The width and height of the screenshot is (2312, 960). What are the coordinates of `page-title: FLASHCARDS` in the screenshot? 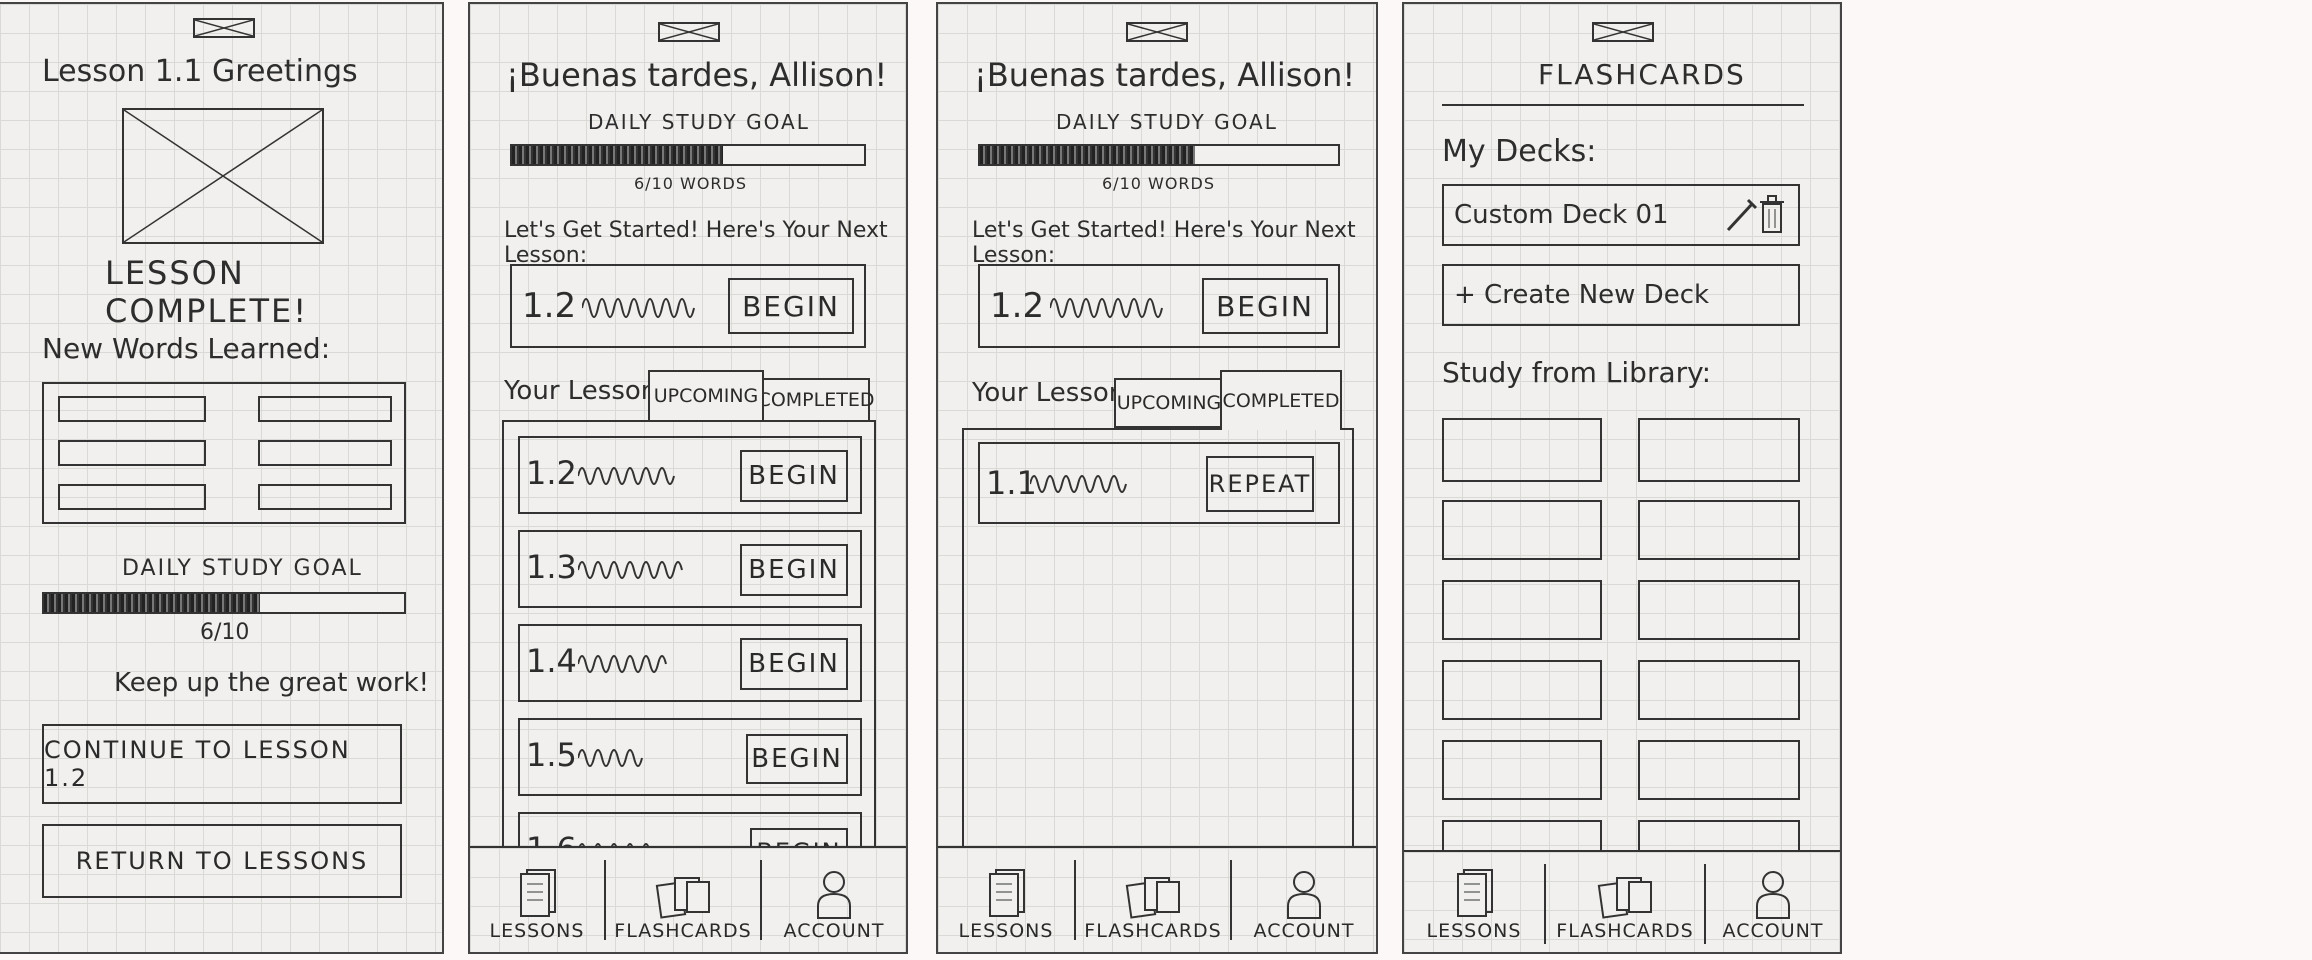 It's located at (1642, 74).